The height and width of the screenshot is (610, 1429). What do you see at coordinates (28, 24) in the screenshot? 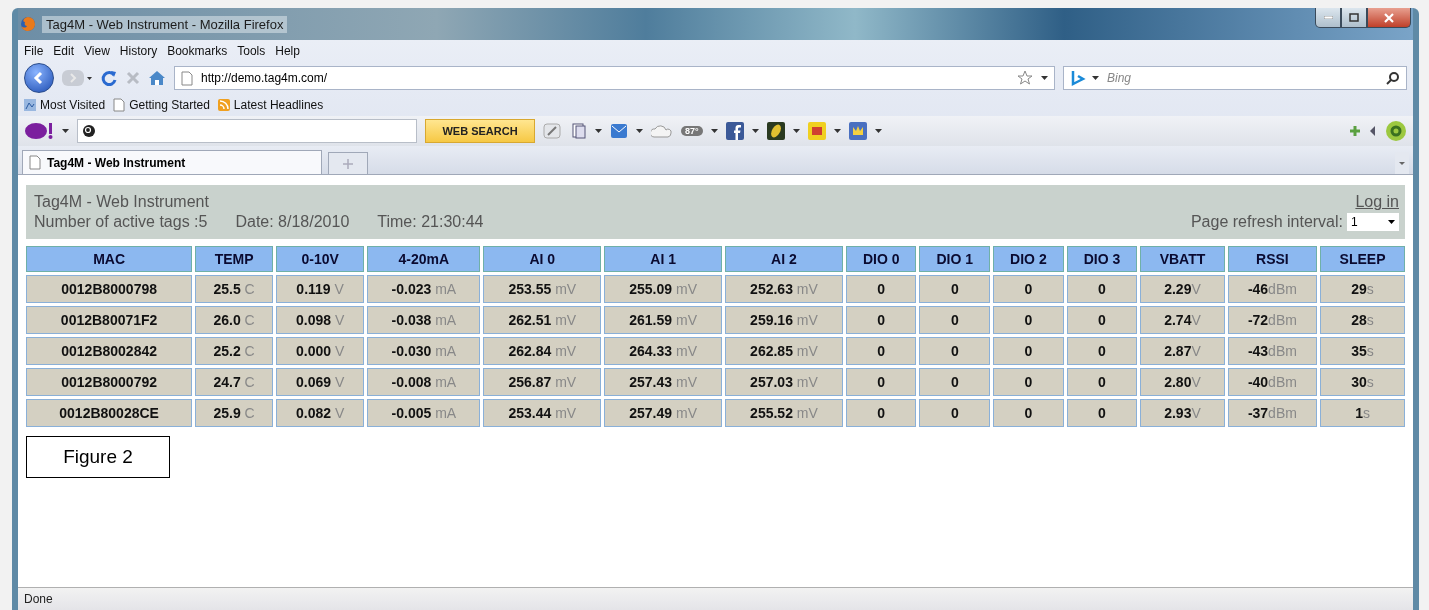
I see `firefox-logo-icon` at bounding box center [28, 24].